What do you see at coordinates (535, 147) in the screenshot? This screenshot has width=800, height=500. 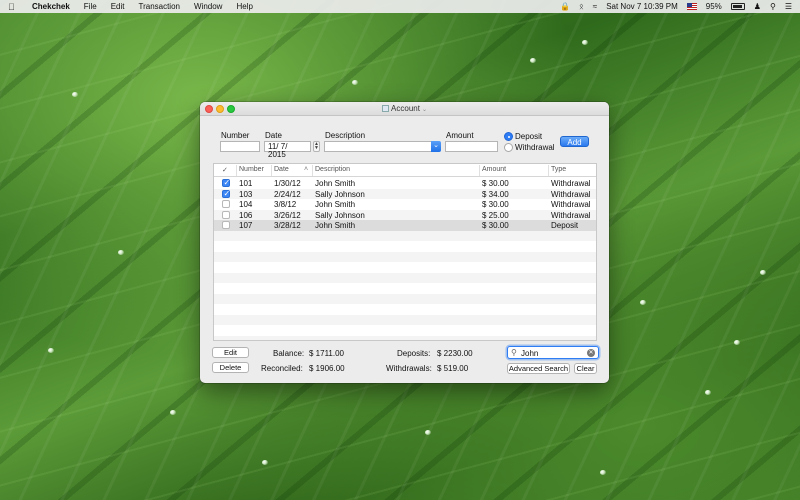 I see `withdrawal-radio-label: Withdrawal` at bounding box center [535, 147].